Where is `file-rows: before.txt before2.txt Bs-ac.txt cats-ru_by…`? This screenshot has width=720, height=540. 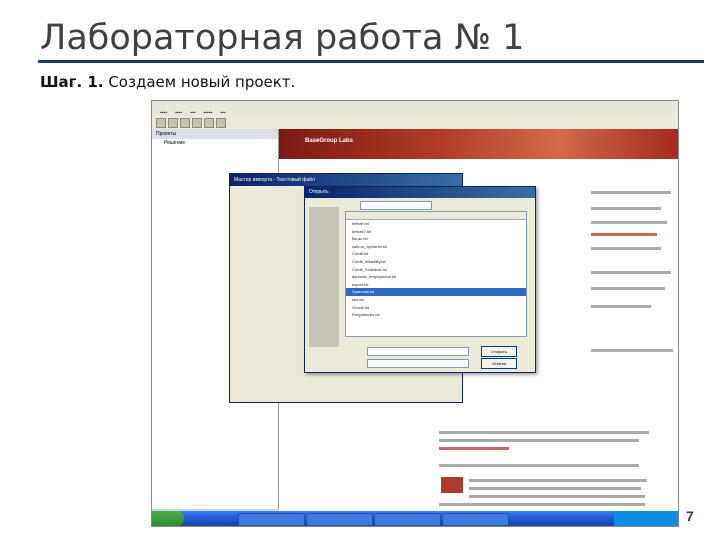 file-rows: before.txt before2.txt Bs-ac.txt cats-ru_by… is located at coordinates (436, 269).